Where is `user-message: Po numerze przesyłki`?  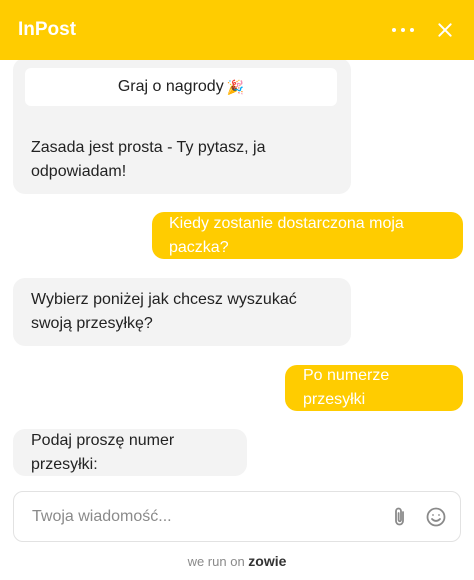
user-message: Po numerze przesyłki is located at coordinates (374, 388).